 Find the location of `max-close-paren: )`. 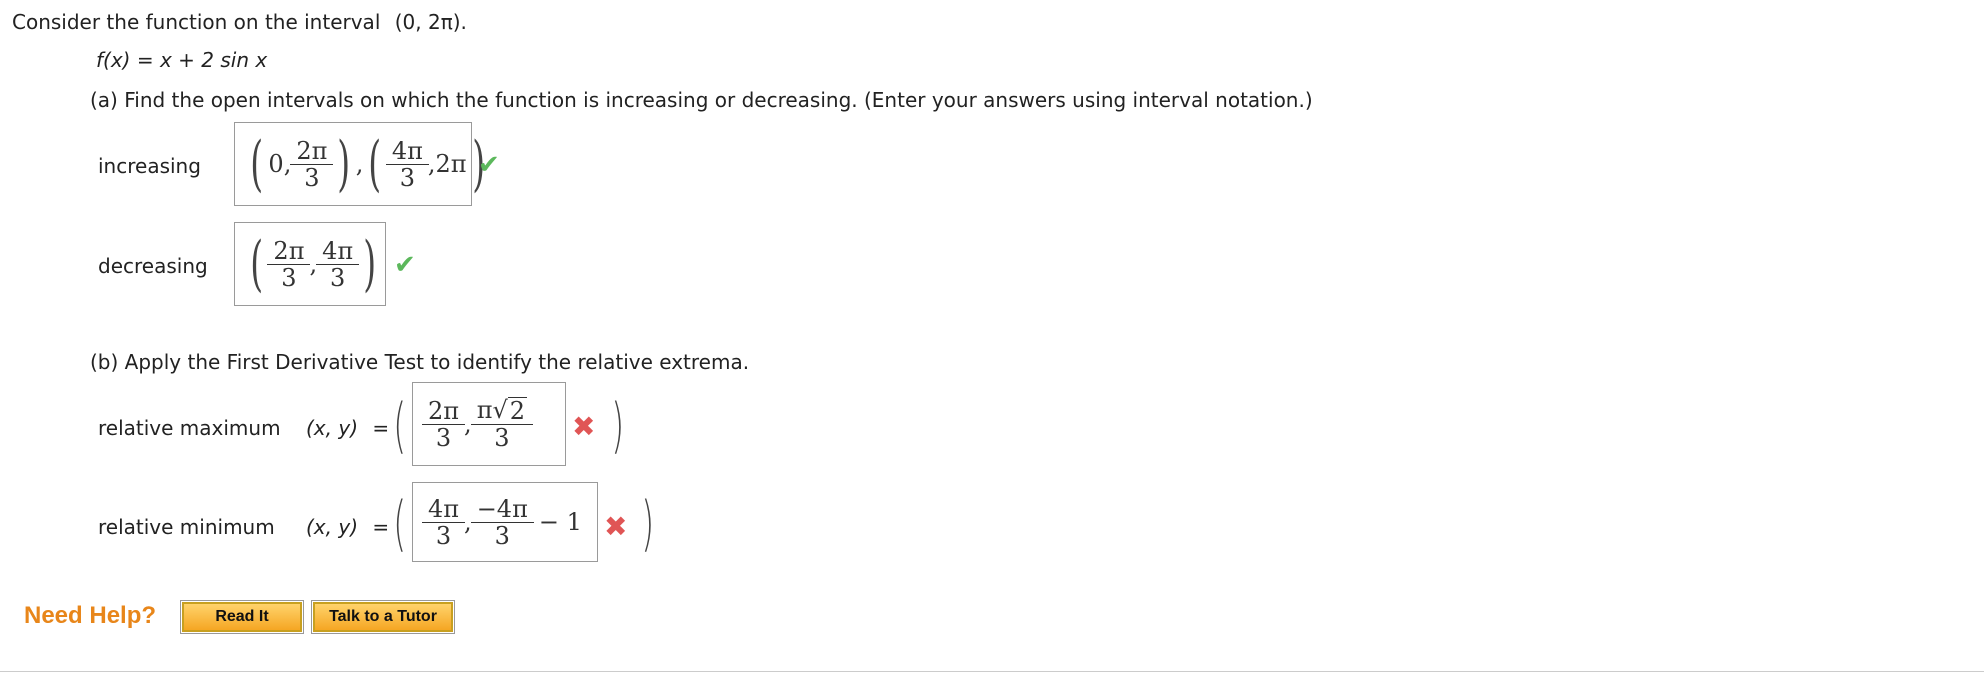

max-close-paren: ) is located at coordinates (618, 426).